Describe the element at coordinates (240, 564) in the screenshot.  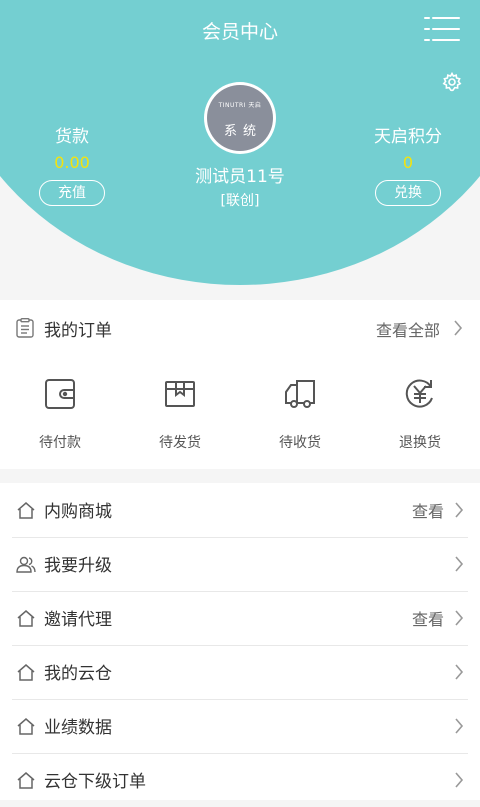
I see `menu-item-upgrade: 我要升级` at that location.